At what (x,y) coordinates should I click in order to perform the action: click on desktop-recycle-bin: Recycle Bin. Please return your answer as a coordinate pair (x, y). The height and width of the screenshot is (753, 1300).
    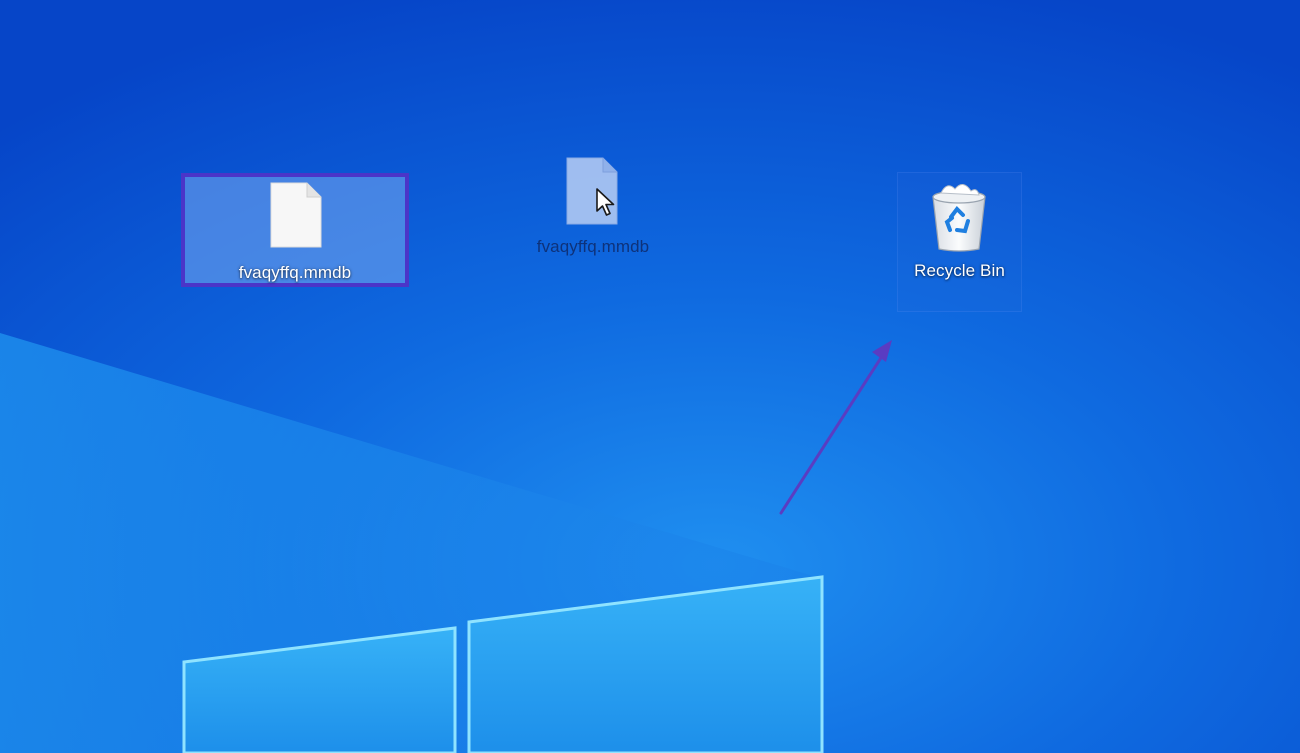
    Looking at the image, I should click on (959, 242).